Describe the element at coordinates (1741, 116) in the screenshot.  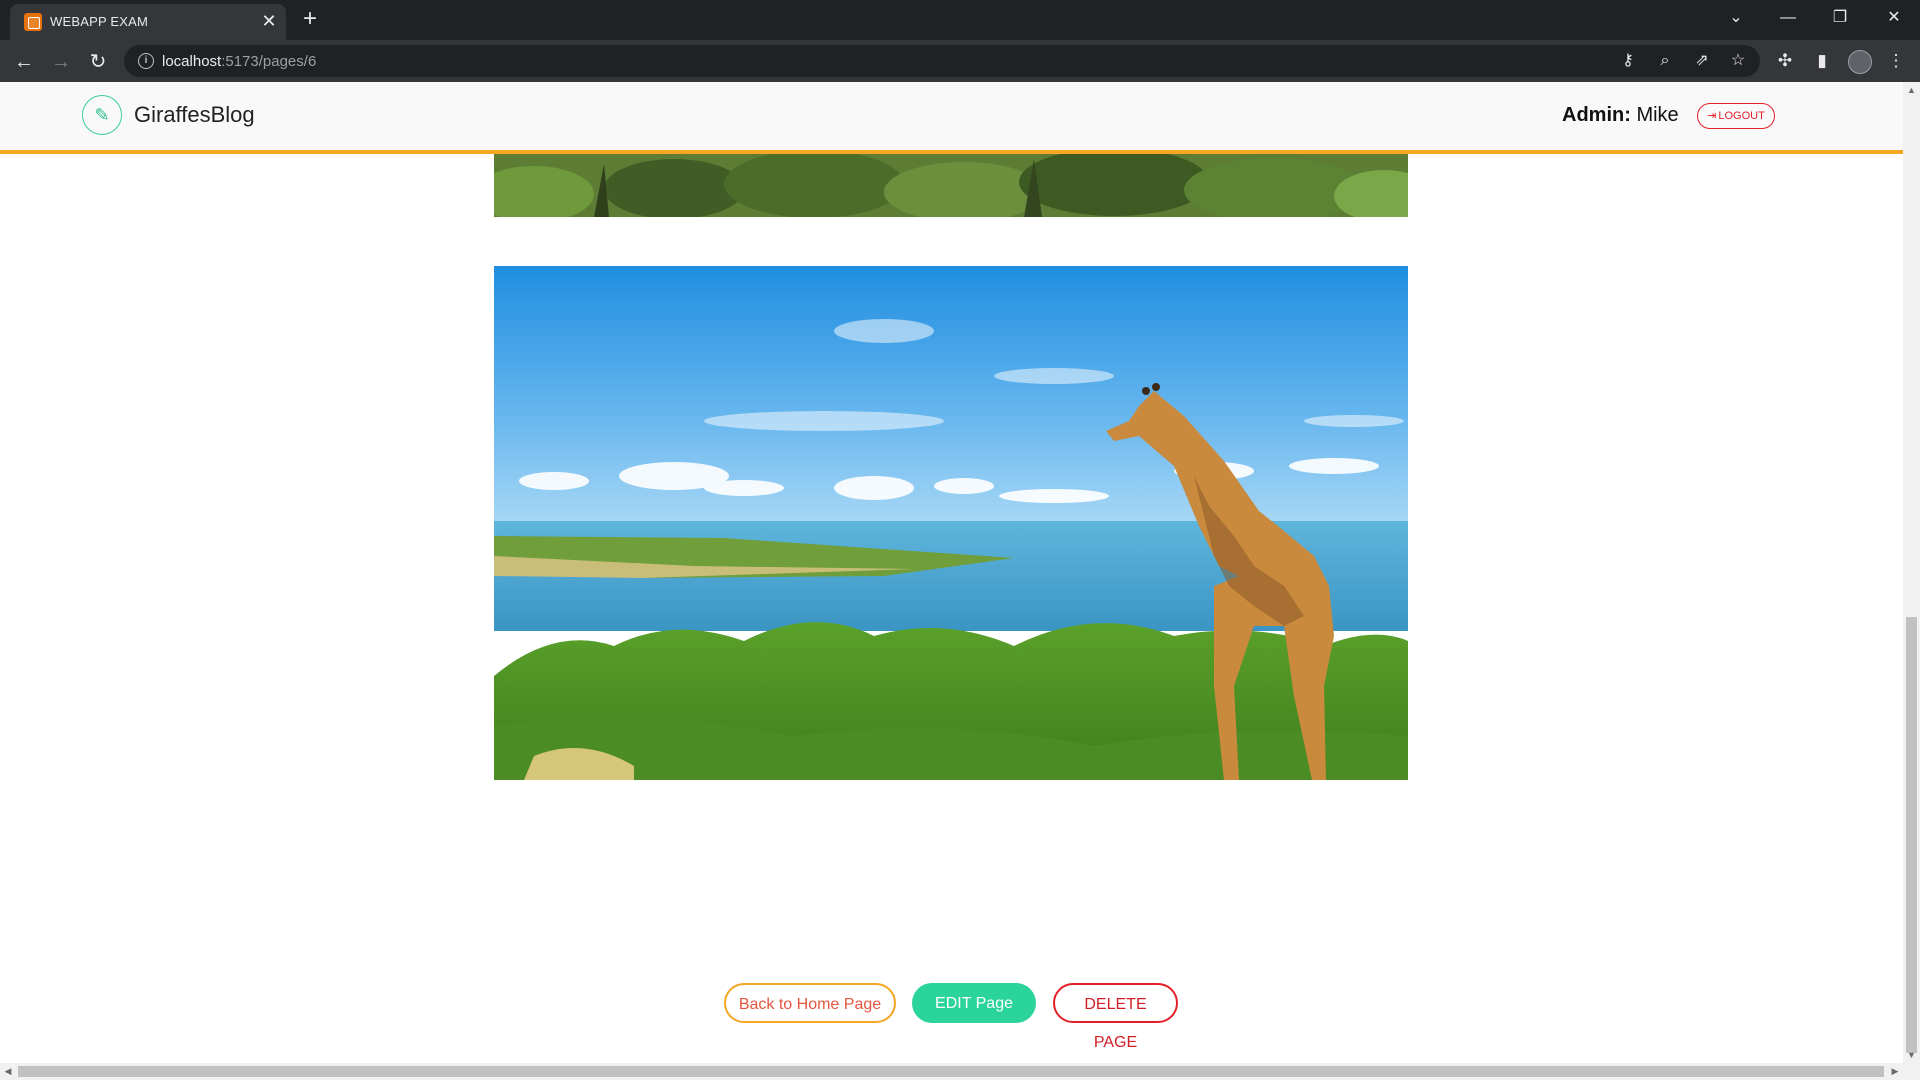
I see `logout-label: LOGOUT` at that location.